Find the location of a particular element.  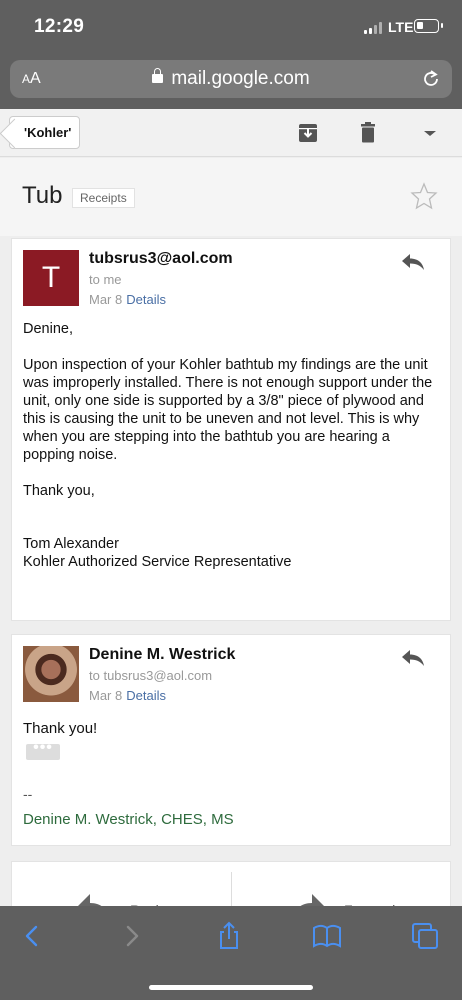

back-label-text: 'Kohler' is located at coordinates (48, 132).